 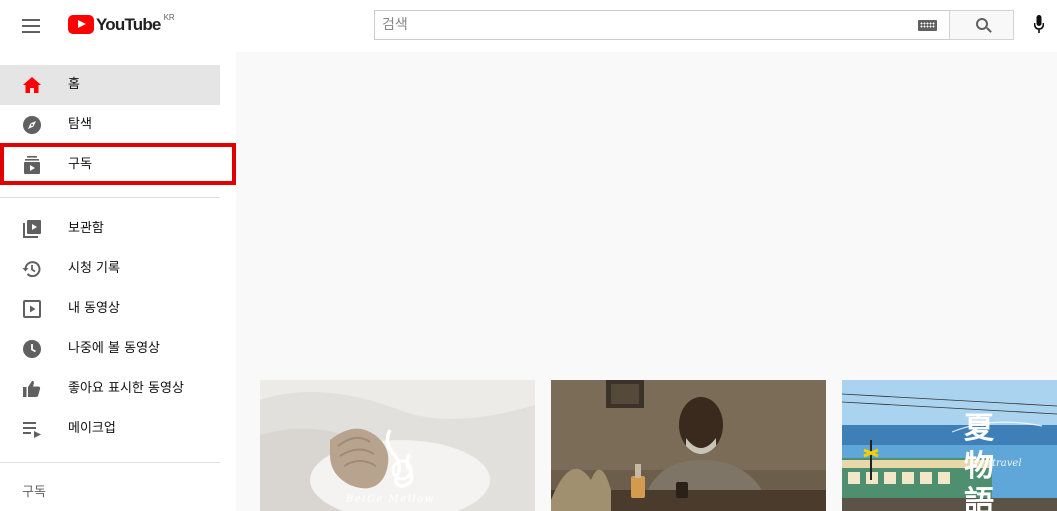 I want to click on thumbnail-image-train: 夏 物 語 travel, so click(x=949, y=445).